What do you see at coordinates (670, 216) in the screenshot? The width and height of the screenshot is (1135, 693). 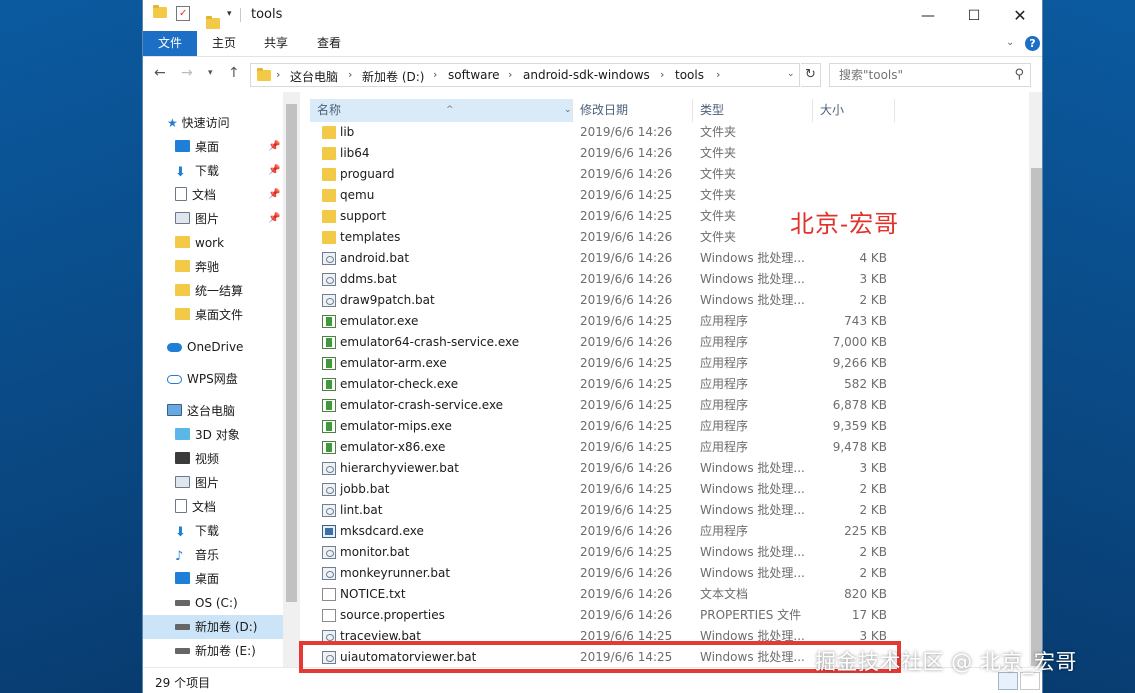 I see `file-row: support 2019/6/6 14:25 文件夹` at bounding box center [670, 216].